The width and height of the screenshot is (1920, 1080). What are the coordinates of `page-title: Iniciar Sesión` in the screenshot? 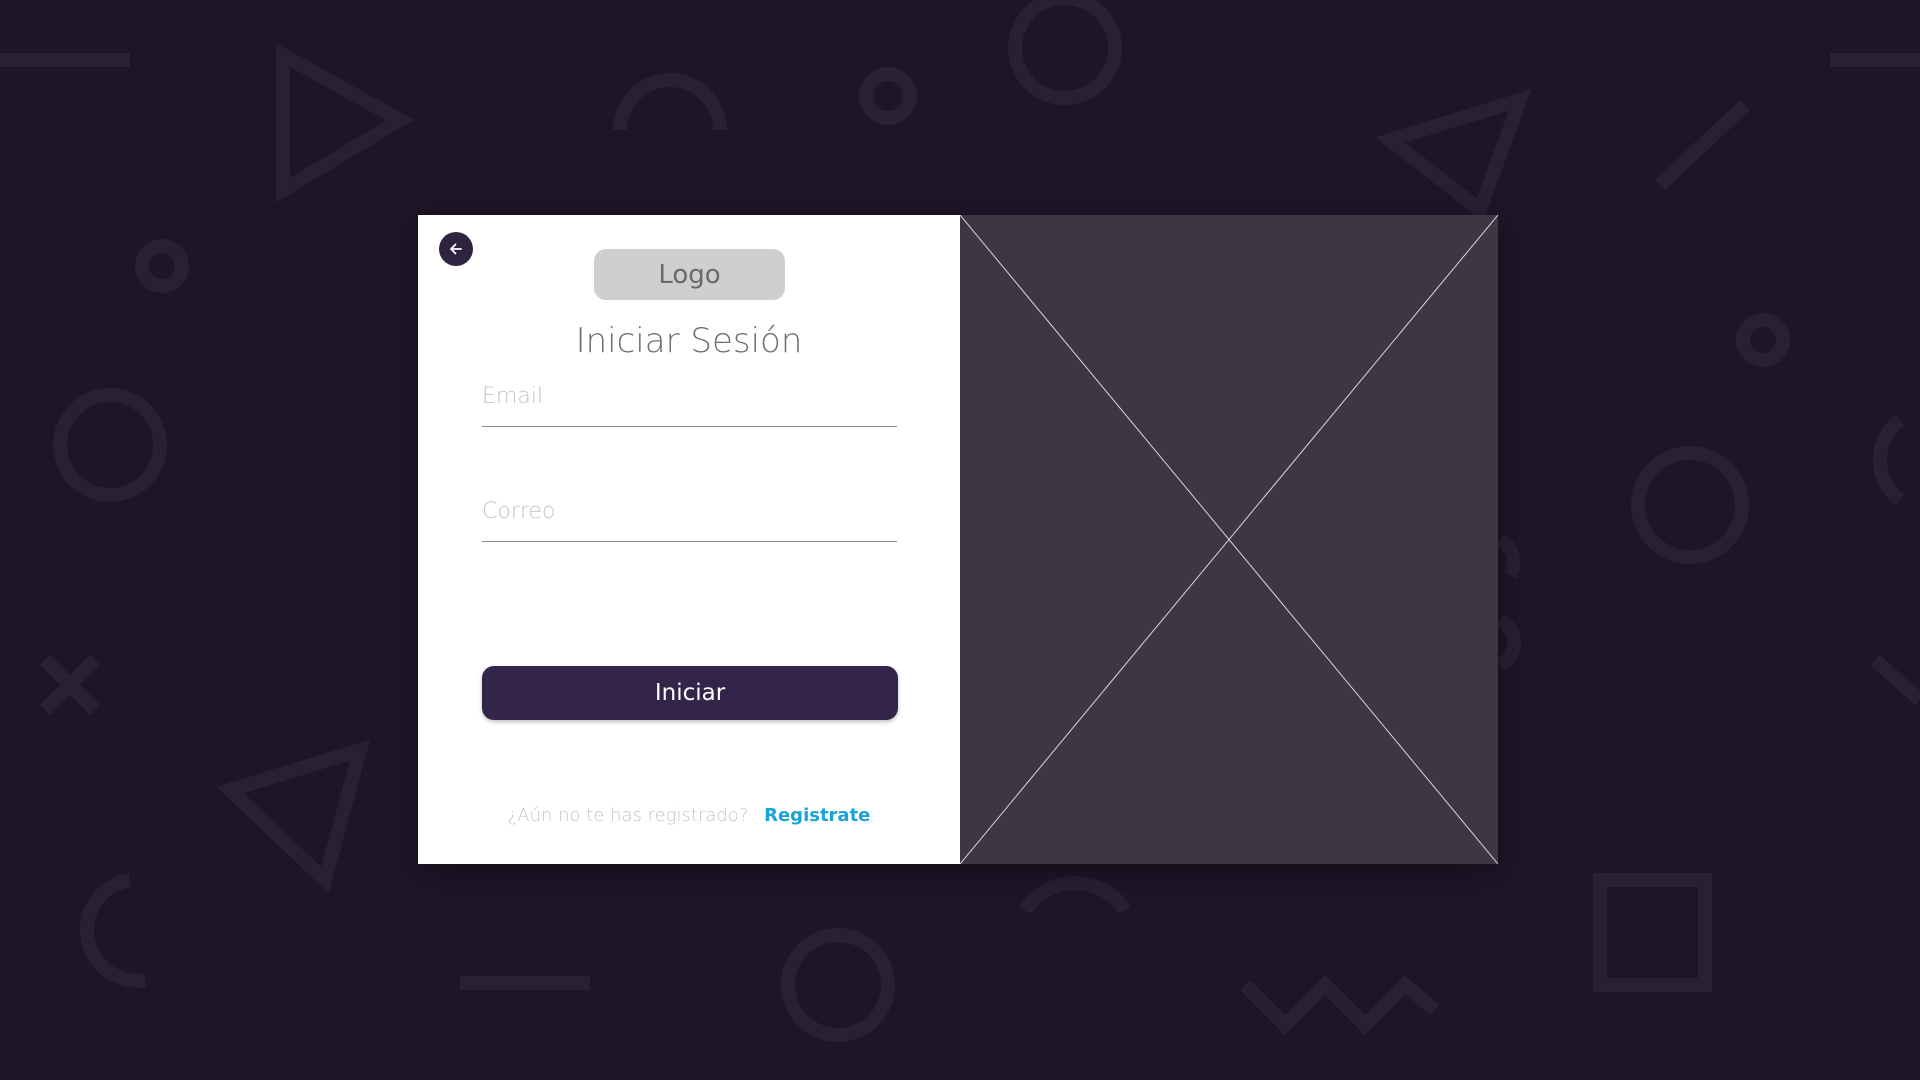 It's located at (689, 341).